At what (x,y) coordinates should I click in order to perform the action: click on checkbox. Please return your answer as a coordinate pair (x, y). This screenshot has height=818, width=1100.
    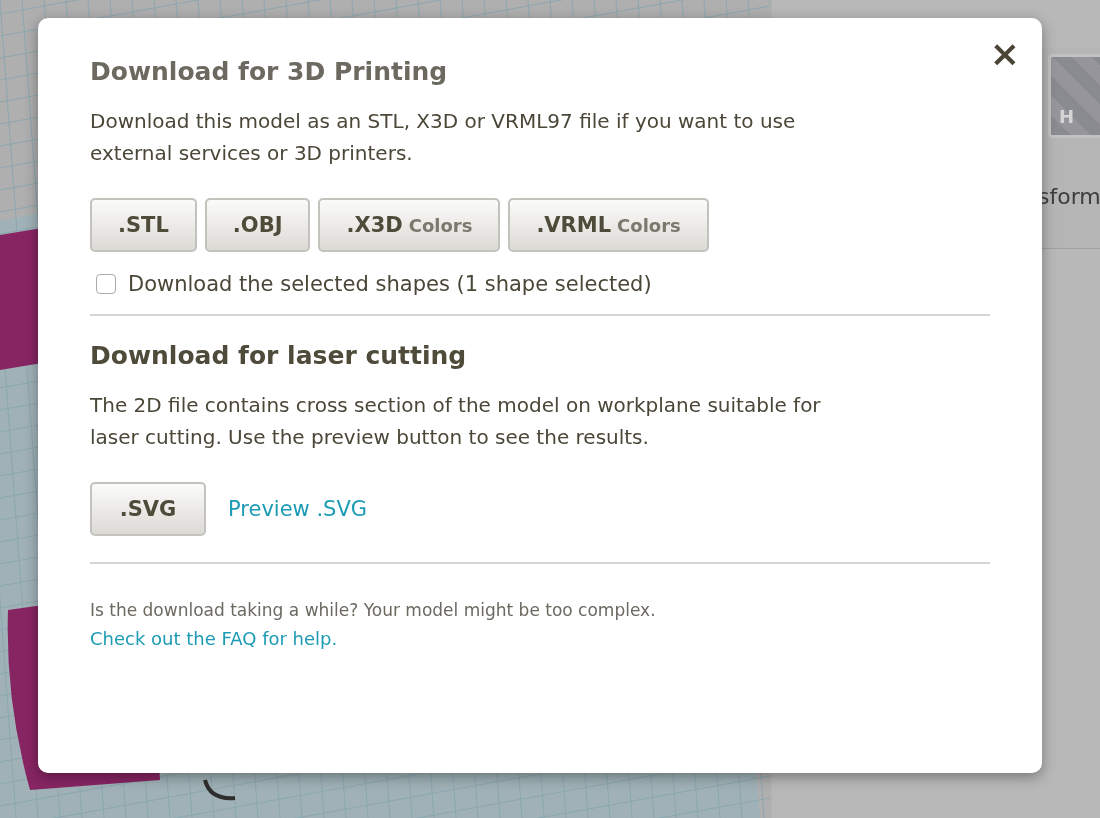
    Looking at the image, I should click on (106, 284).